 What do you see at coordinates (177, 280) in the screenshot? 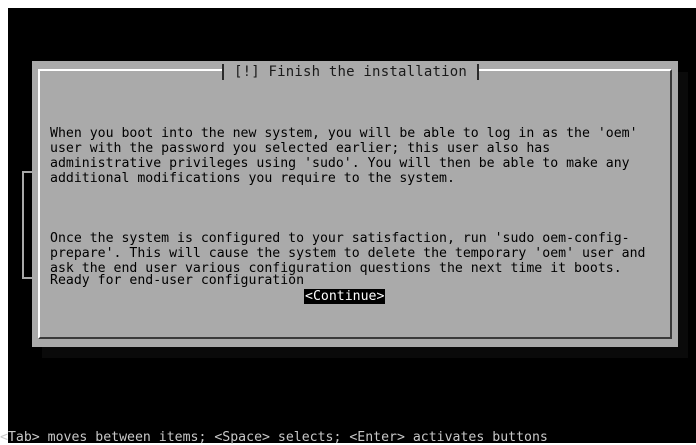
I see `ready-text: Ready for end-user configuration` at bounding box center [177, 280].